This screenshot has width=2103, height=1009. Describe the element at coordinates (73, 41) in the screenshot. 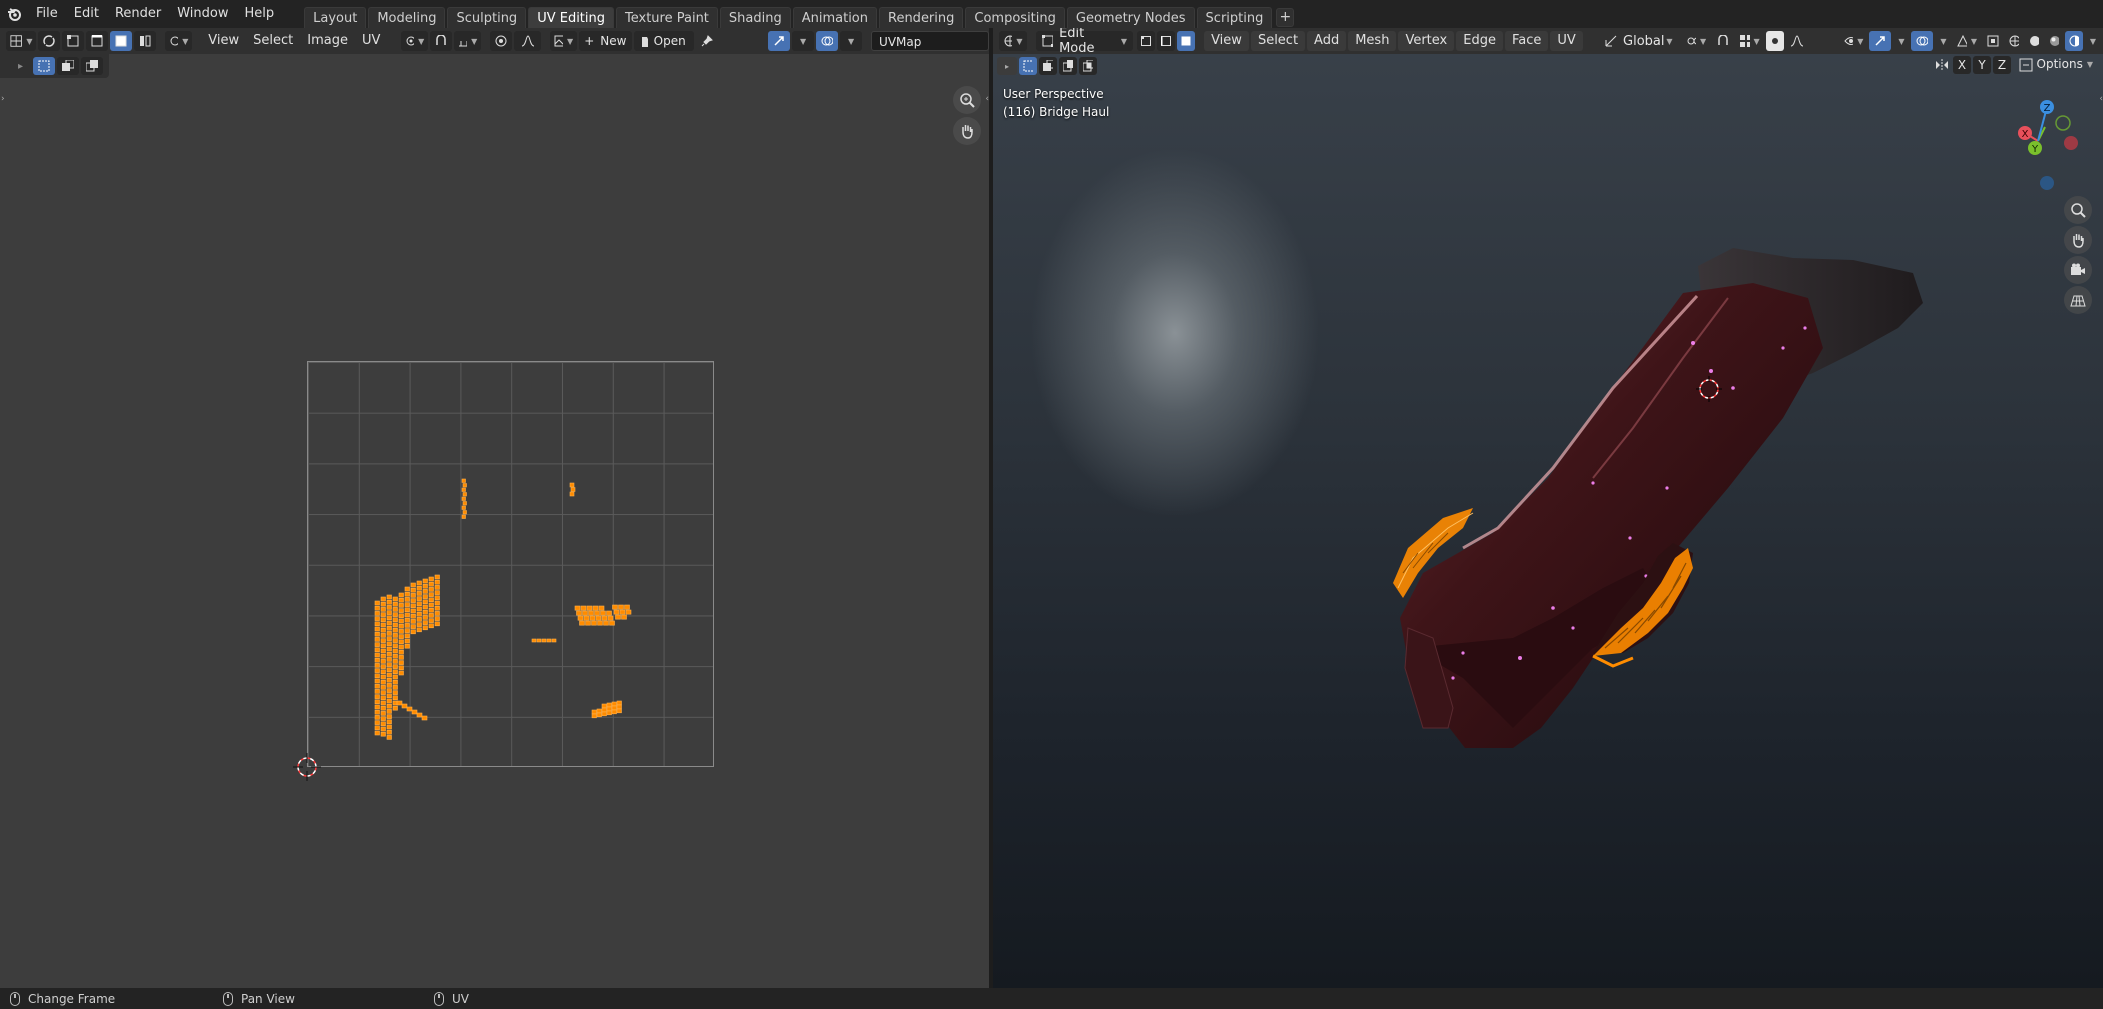

I see `vertex-select-icon` at that location.